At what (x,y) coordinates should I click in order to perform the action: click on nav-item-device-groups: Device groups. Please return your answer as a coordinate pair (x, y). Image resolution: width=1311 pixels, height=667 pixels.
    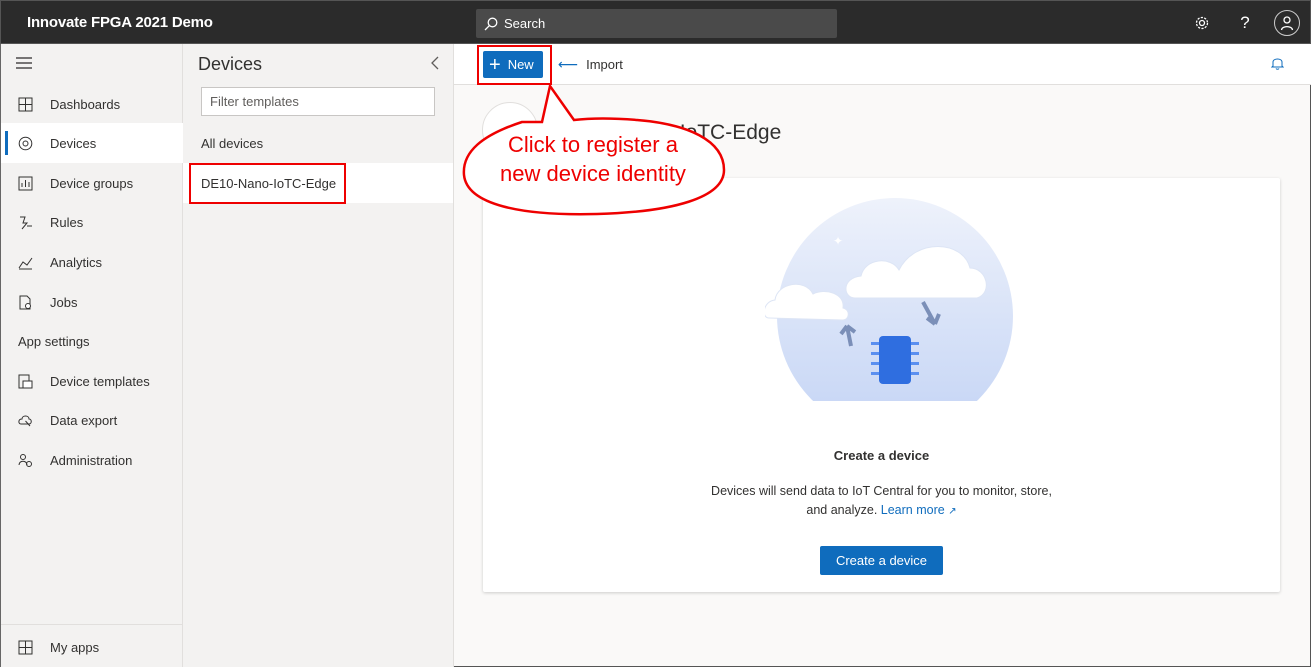
    Looking at the image, I should click on (92, 183).